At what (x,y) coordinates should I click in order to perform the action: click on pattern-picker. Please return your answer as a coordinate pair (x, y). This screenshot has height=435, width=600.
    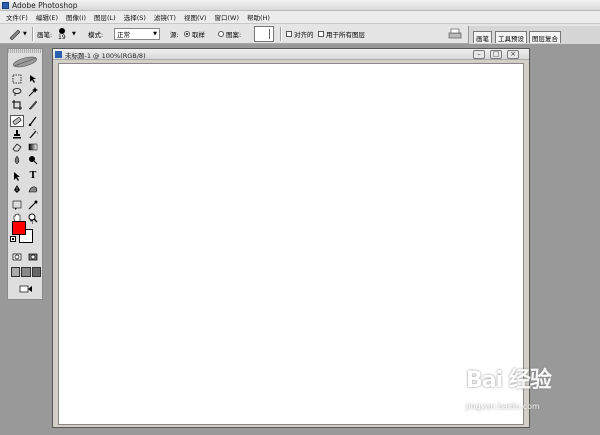
    Looking at the image, I should click on (264, 34).